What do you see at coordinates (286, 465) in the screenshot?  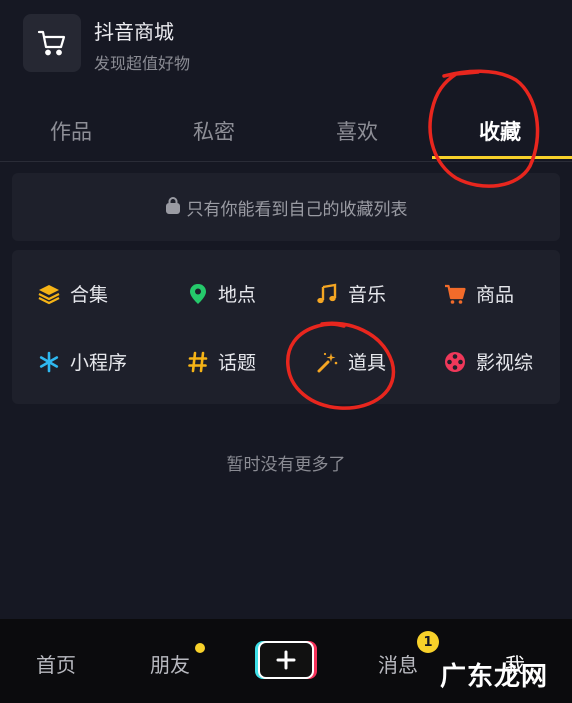 I see `end-of-list-text: 暂时没有更多了` at bounding box center [286, 465].